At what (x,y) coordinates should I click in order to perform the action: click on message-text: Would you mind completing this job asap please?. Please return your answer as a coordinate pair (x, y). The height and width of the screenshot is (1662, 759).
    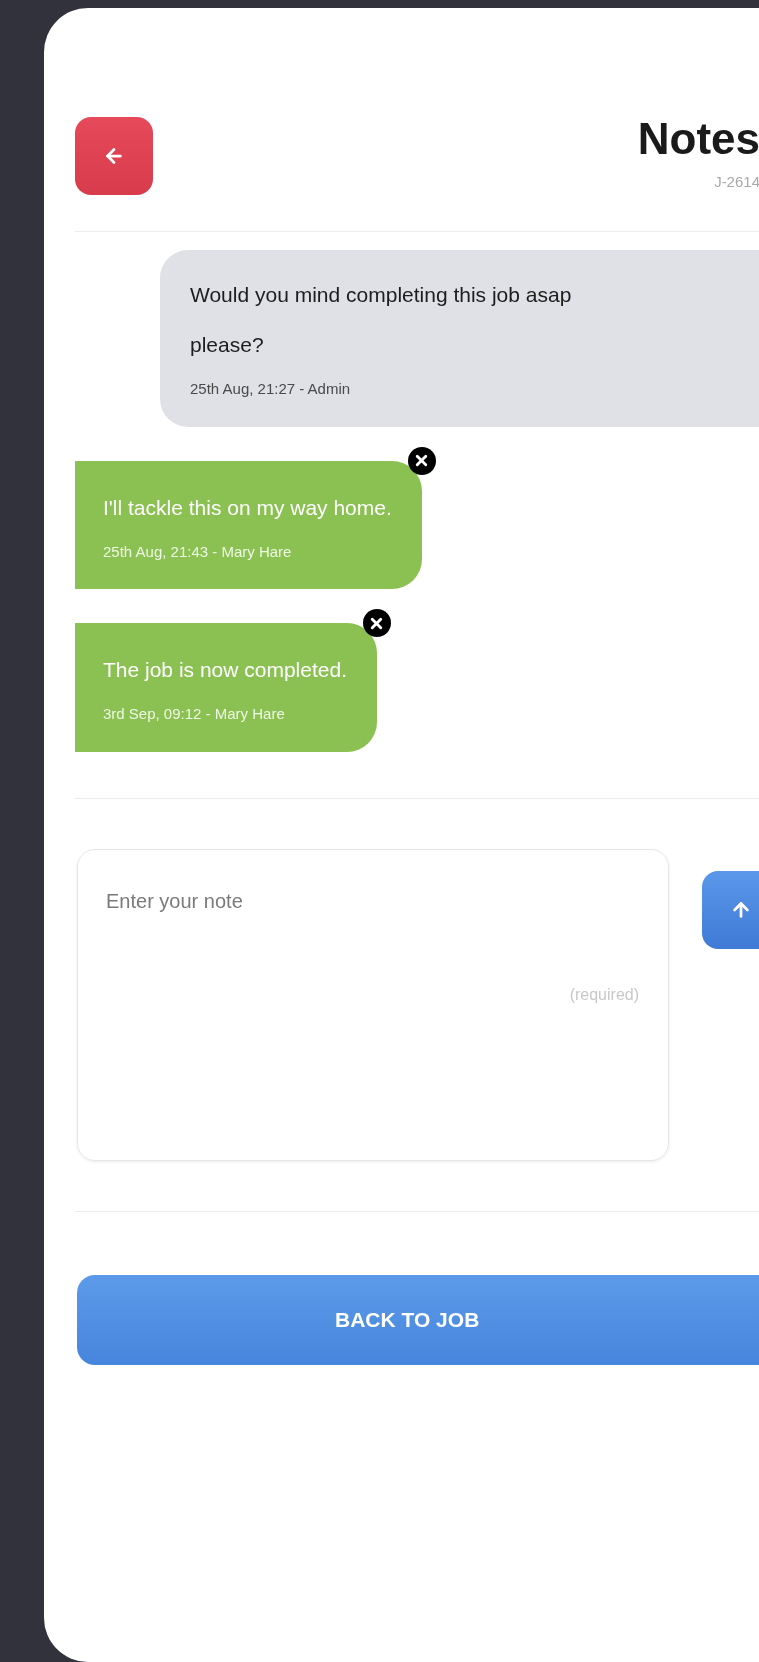
    Looking at the image, I should click on (381, 320).